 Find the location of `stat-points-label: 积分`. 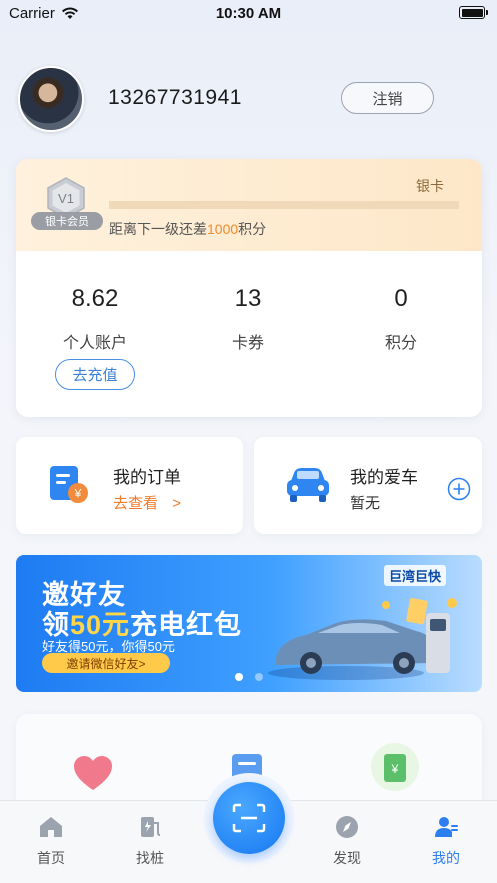

stat-points-label: 积分 is located at coordinates (400, 343).